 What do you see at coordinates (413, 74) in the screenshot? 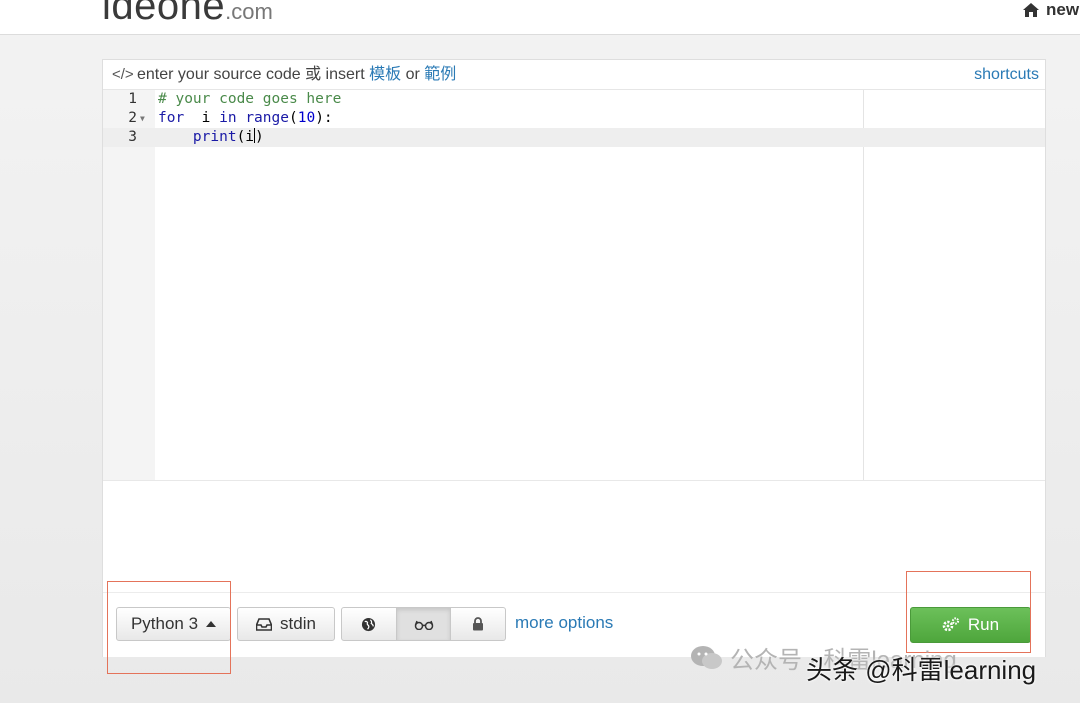
I see `header-or: or` at bounding box center [413, 74].